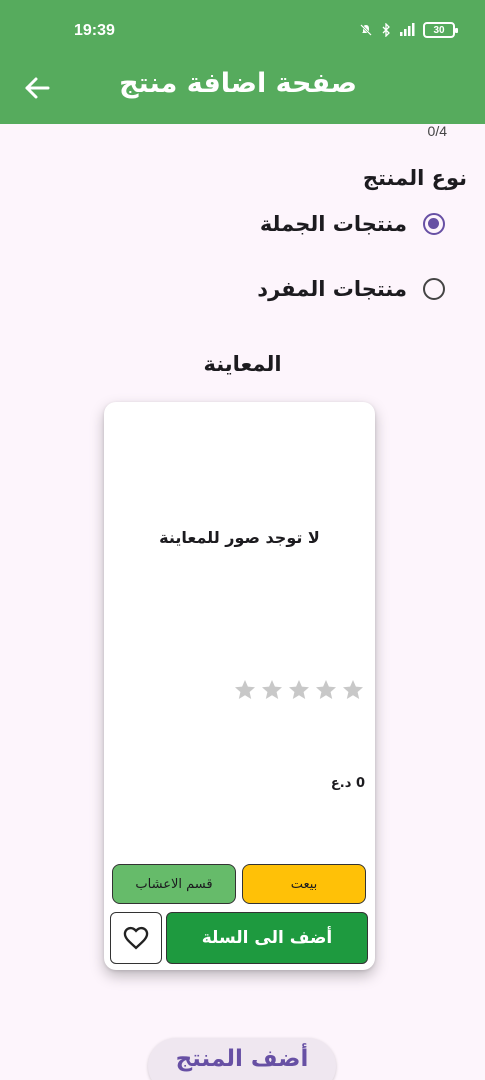 The height and width of the screenshot is (1080, 485). I want to click on signal-icon, so click(407, 29).